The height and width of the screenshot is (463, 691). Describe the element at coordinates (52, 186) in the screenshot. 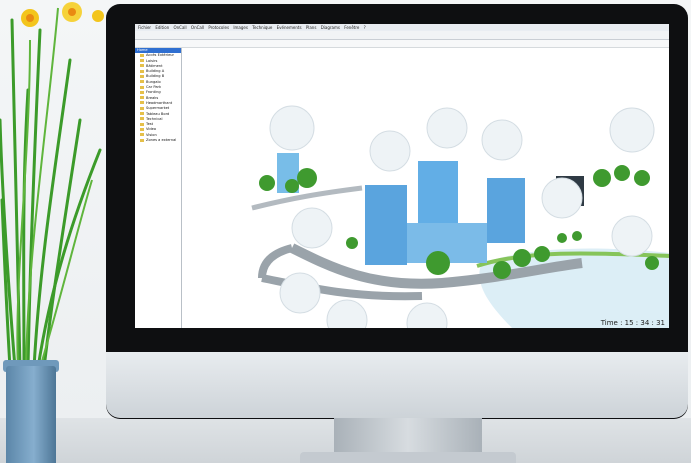

I see `daffodil-plant` at that location.